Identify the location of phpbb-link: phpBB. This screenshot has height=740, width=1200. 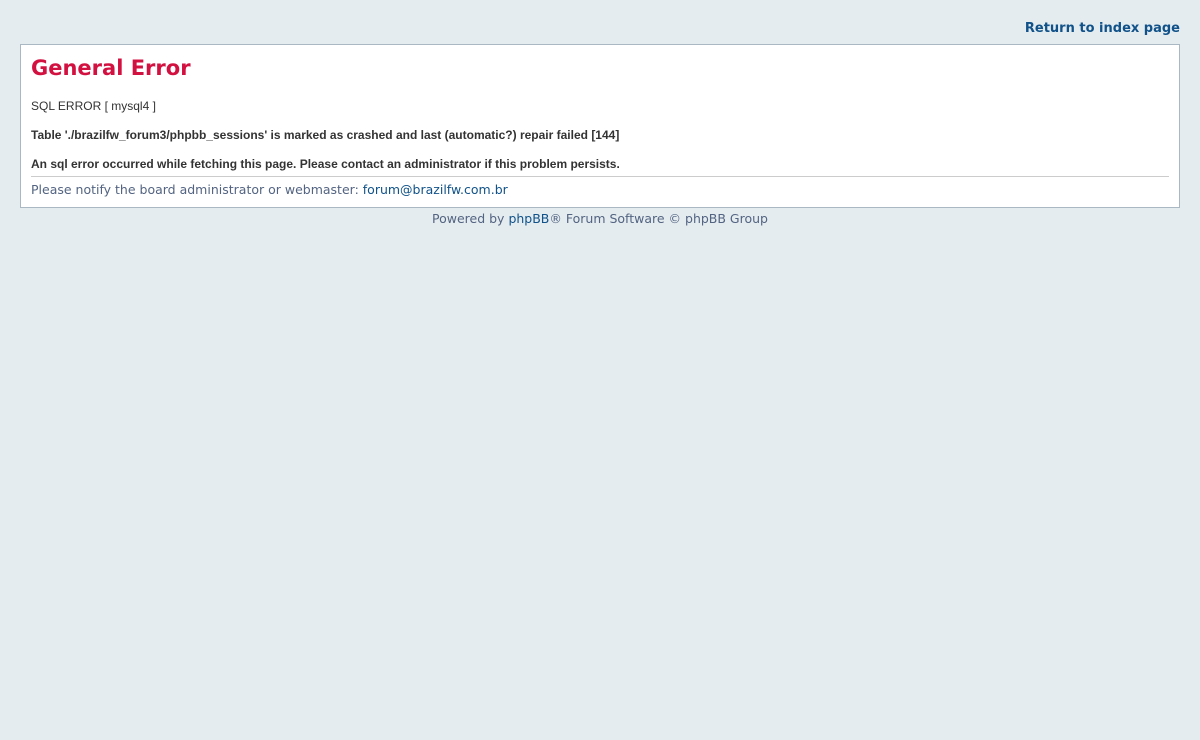
(528, 218).